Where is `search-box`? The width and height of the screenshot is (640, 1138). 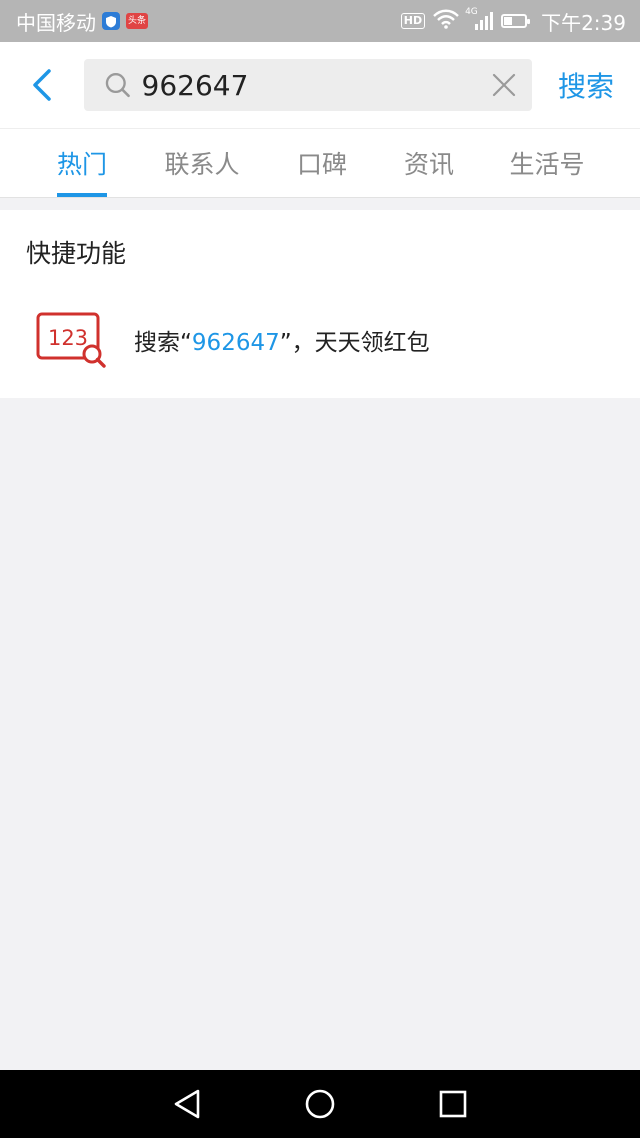 search-box is located at coordinates (308, 85).